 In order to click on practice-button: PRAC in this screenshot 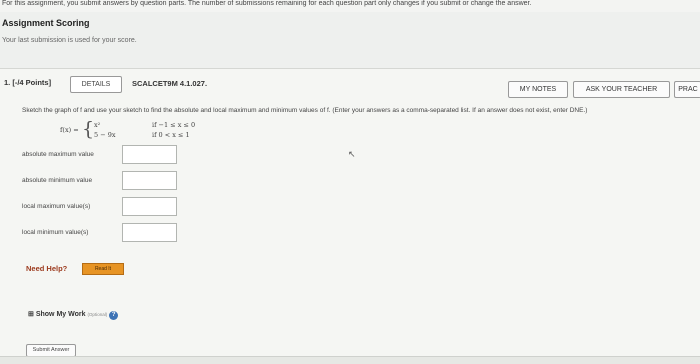, I will do `click(687, 89)`.